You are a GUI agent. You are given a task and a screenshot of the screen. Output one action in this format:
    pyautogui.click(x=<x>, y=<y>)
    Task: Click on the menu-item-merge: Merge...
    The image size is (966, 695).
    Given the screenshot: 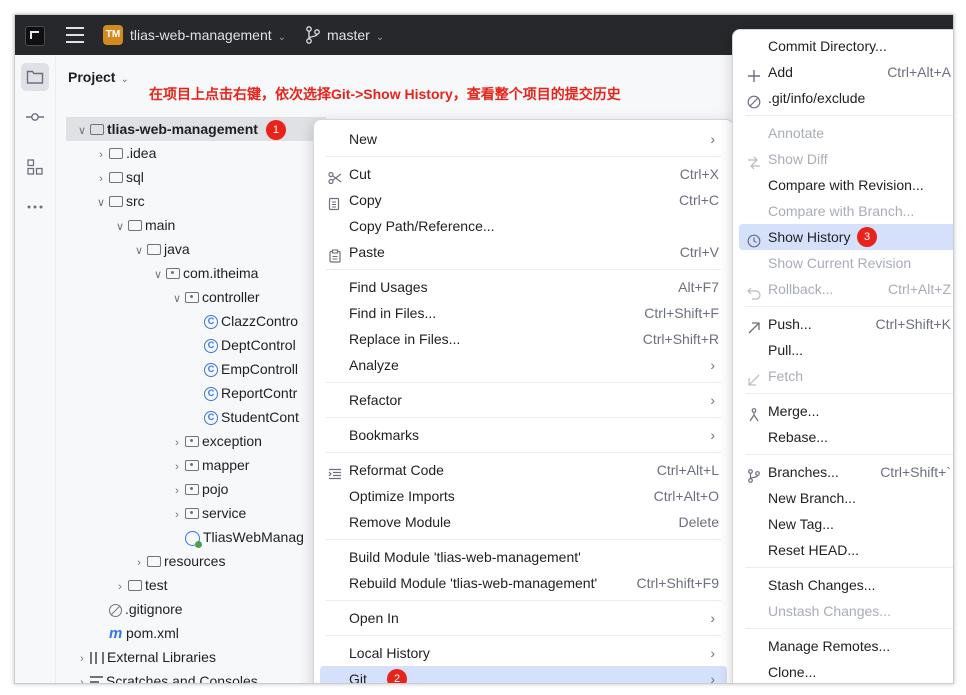 What is the action you would take?
    pyautogui.click(x=846, y=411)
    